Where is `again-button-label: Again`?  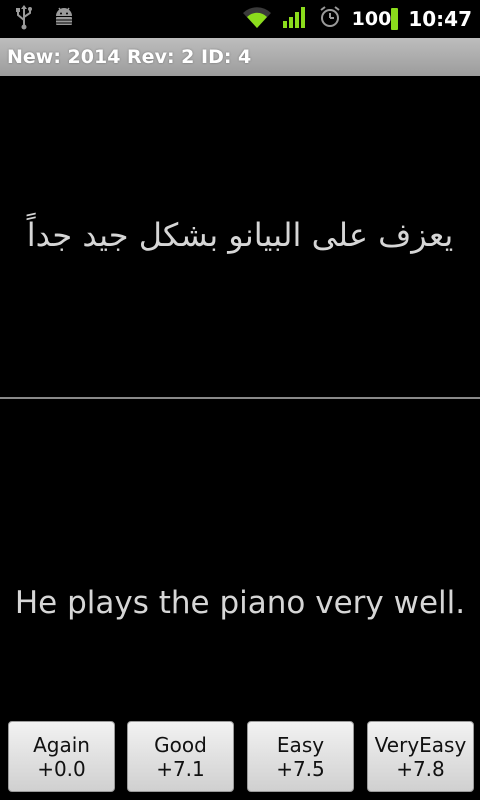
again-button-label: Again is located at coordinates (61, 744).